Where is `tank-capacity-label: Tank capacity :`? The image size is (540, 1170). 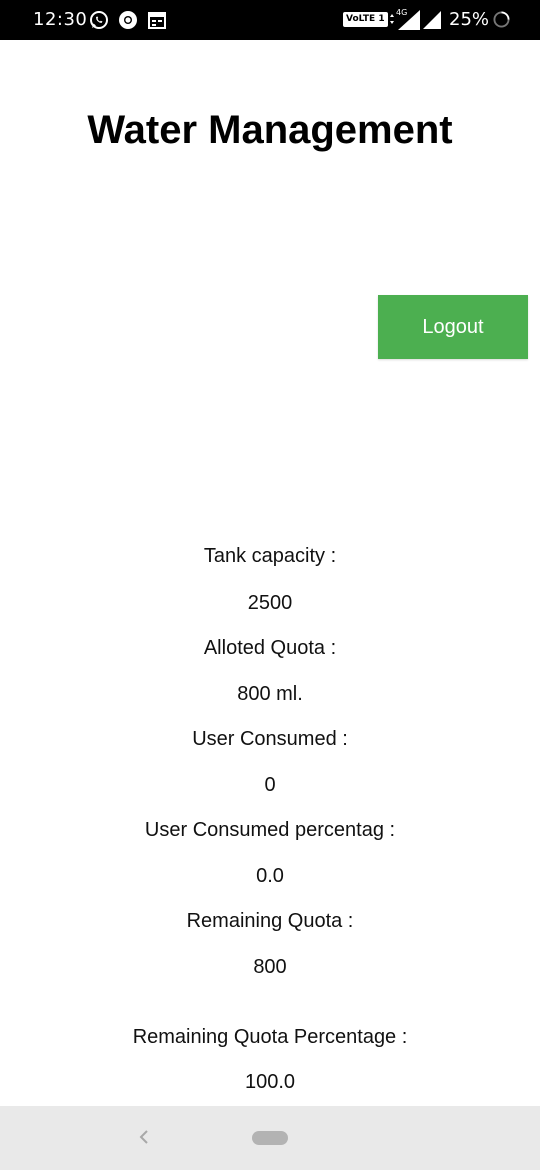
tank-capacity-label: Tank capacity : is located at coordinates (270, 556).